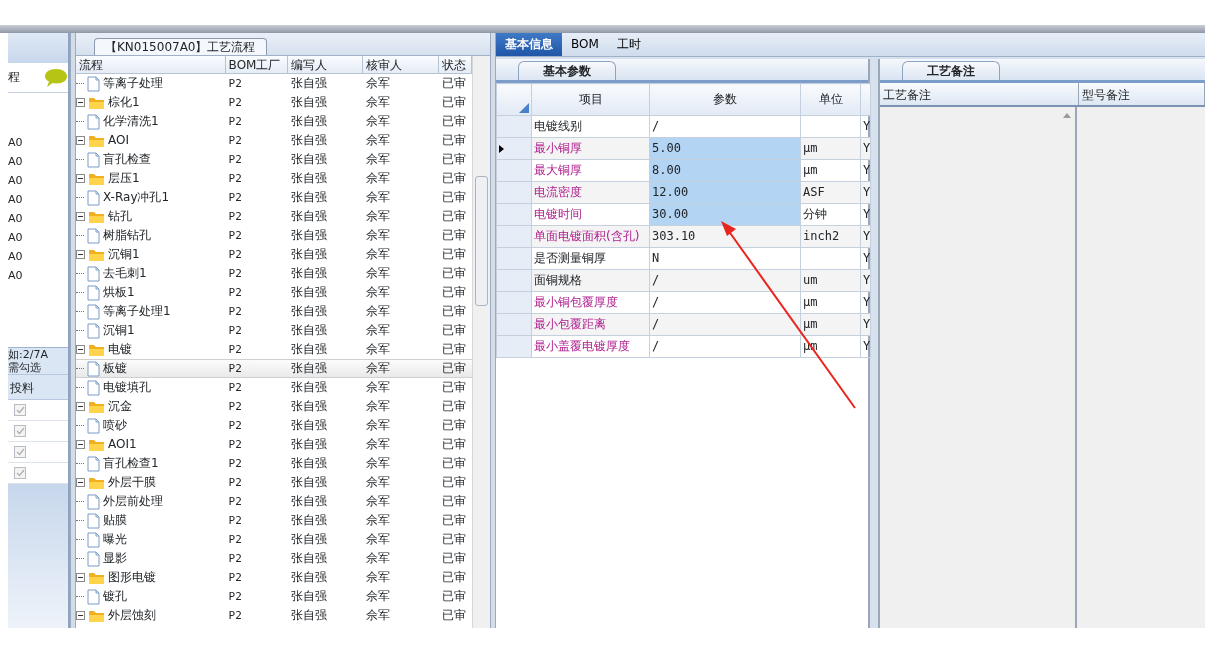  Describe the element at coordinates (133, 83) in the screenshot. I see `tree-label: 等离子处理` at that location.